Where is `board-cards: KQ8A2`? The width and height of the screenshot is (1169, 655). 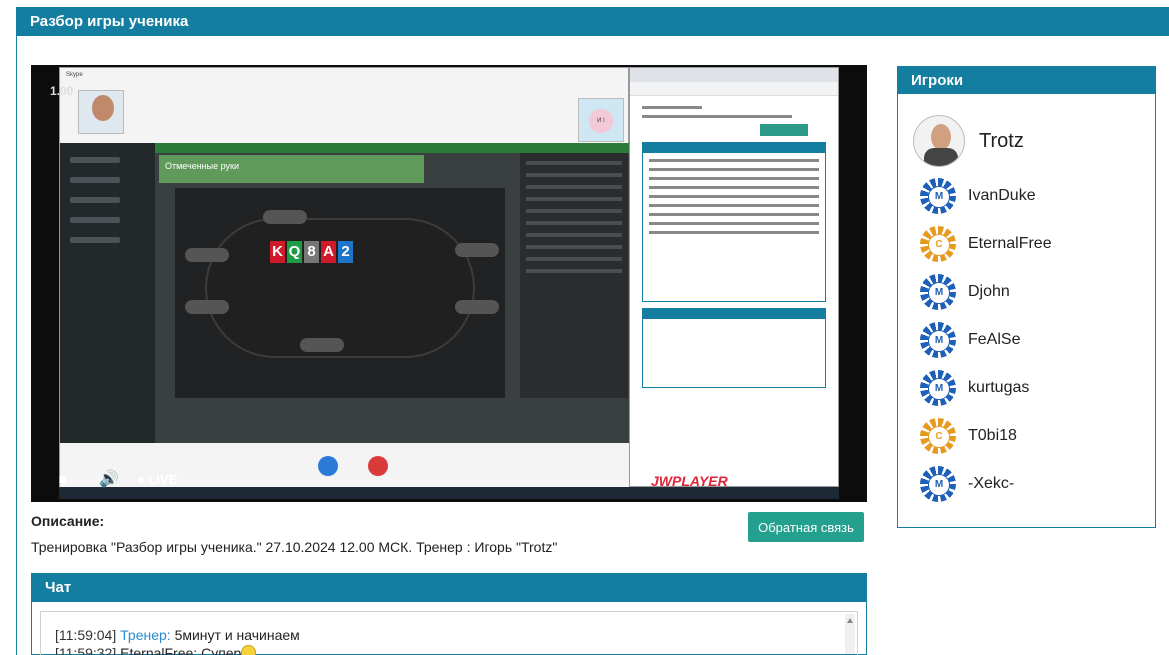 board-cards: KQ8A2 is located at coordinates (311, 252).